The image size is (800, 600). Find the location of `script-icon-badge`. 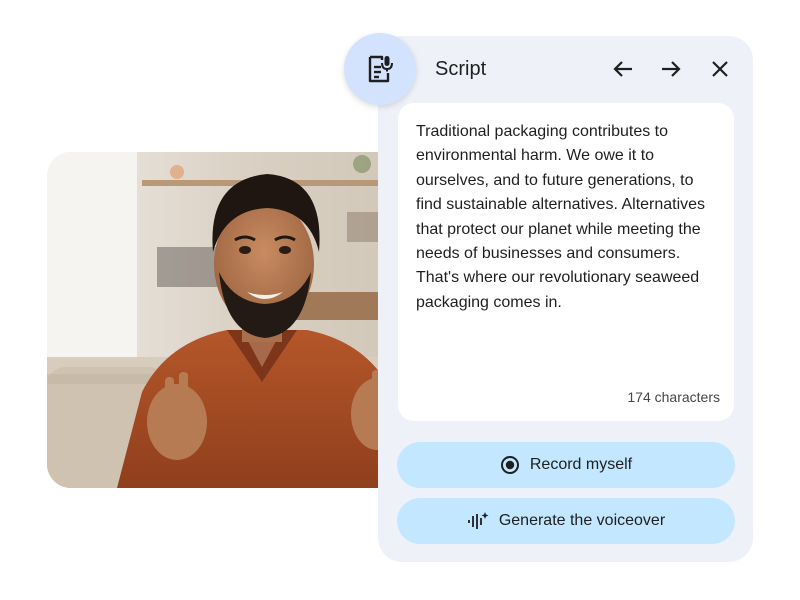

script-icon-badge is located at coordinates (380, 69).